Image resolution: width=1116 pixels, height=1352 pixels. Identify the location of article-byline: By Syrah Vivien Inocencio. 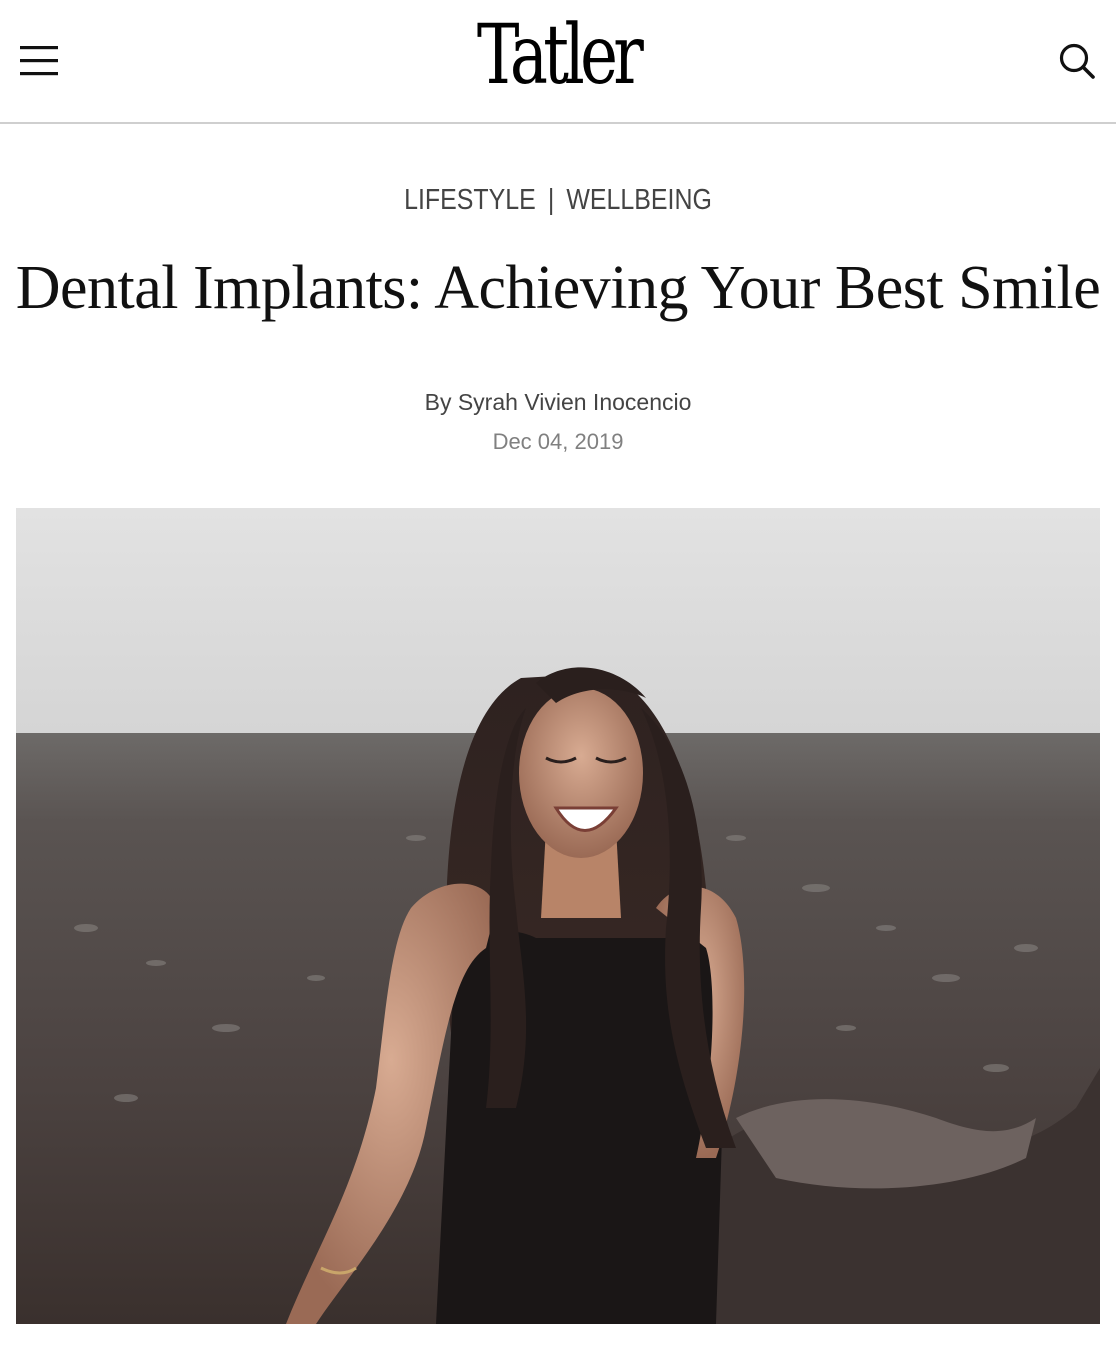
(558, 402).